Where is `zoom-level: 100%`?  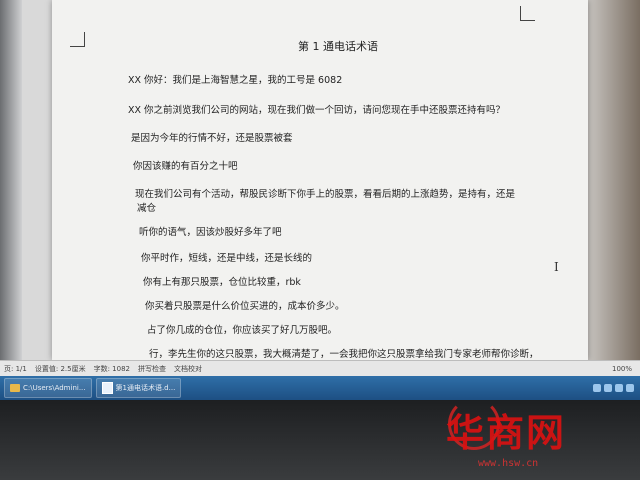 zoom-level: 100% is located at coordinates (626, 369).